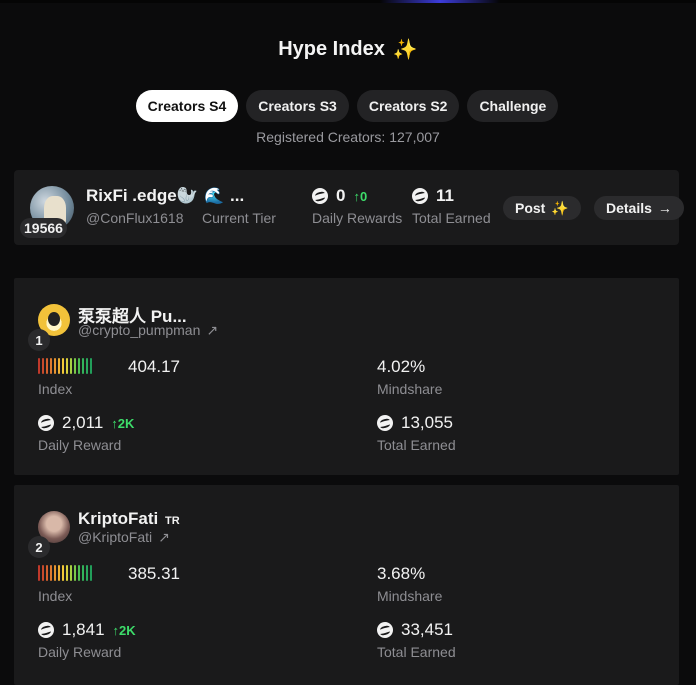 The height and width of the screenshot is (685, 696). I want to click on registered-creators-count: Registered Creators: 127,007, so click(348, 137).